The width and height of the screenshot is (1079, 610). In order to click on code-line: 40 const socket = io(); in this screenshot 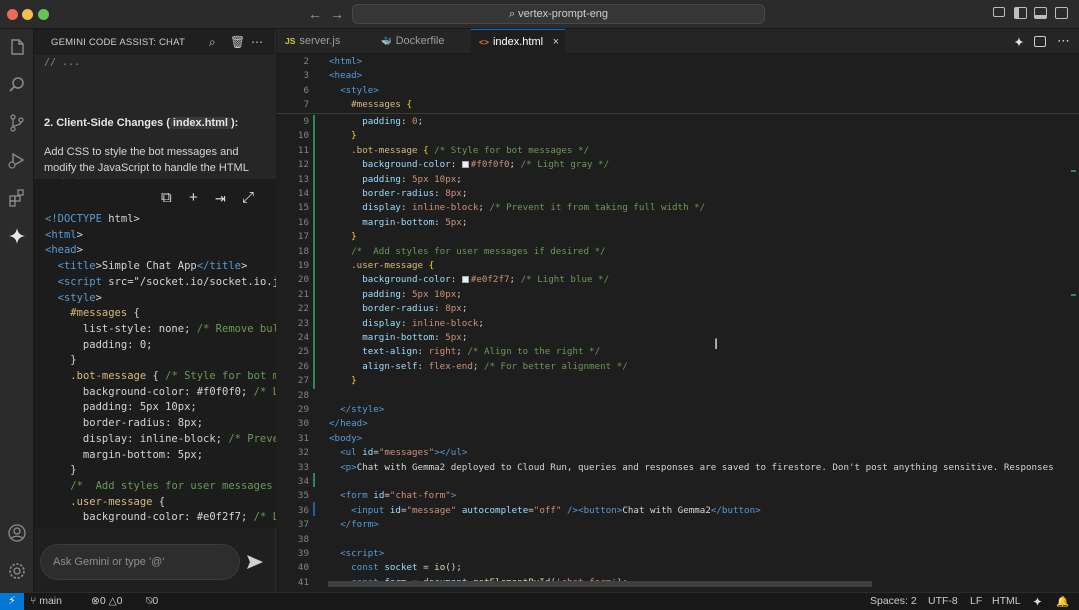, I will do `click(678, 568)`.